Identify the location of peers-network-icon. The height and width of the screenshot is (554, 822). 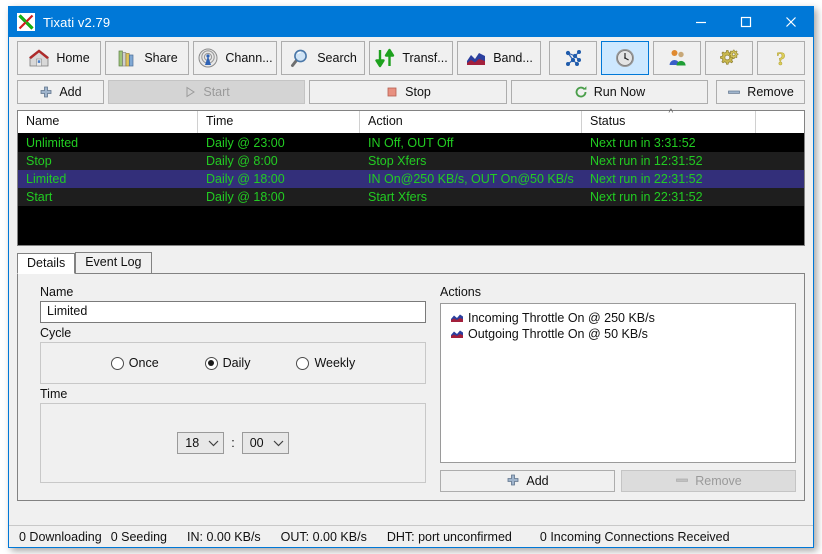
(573, 58).